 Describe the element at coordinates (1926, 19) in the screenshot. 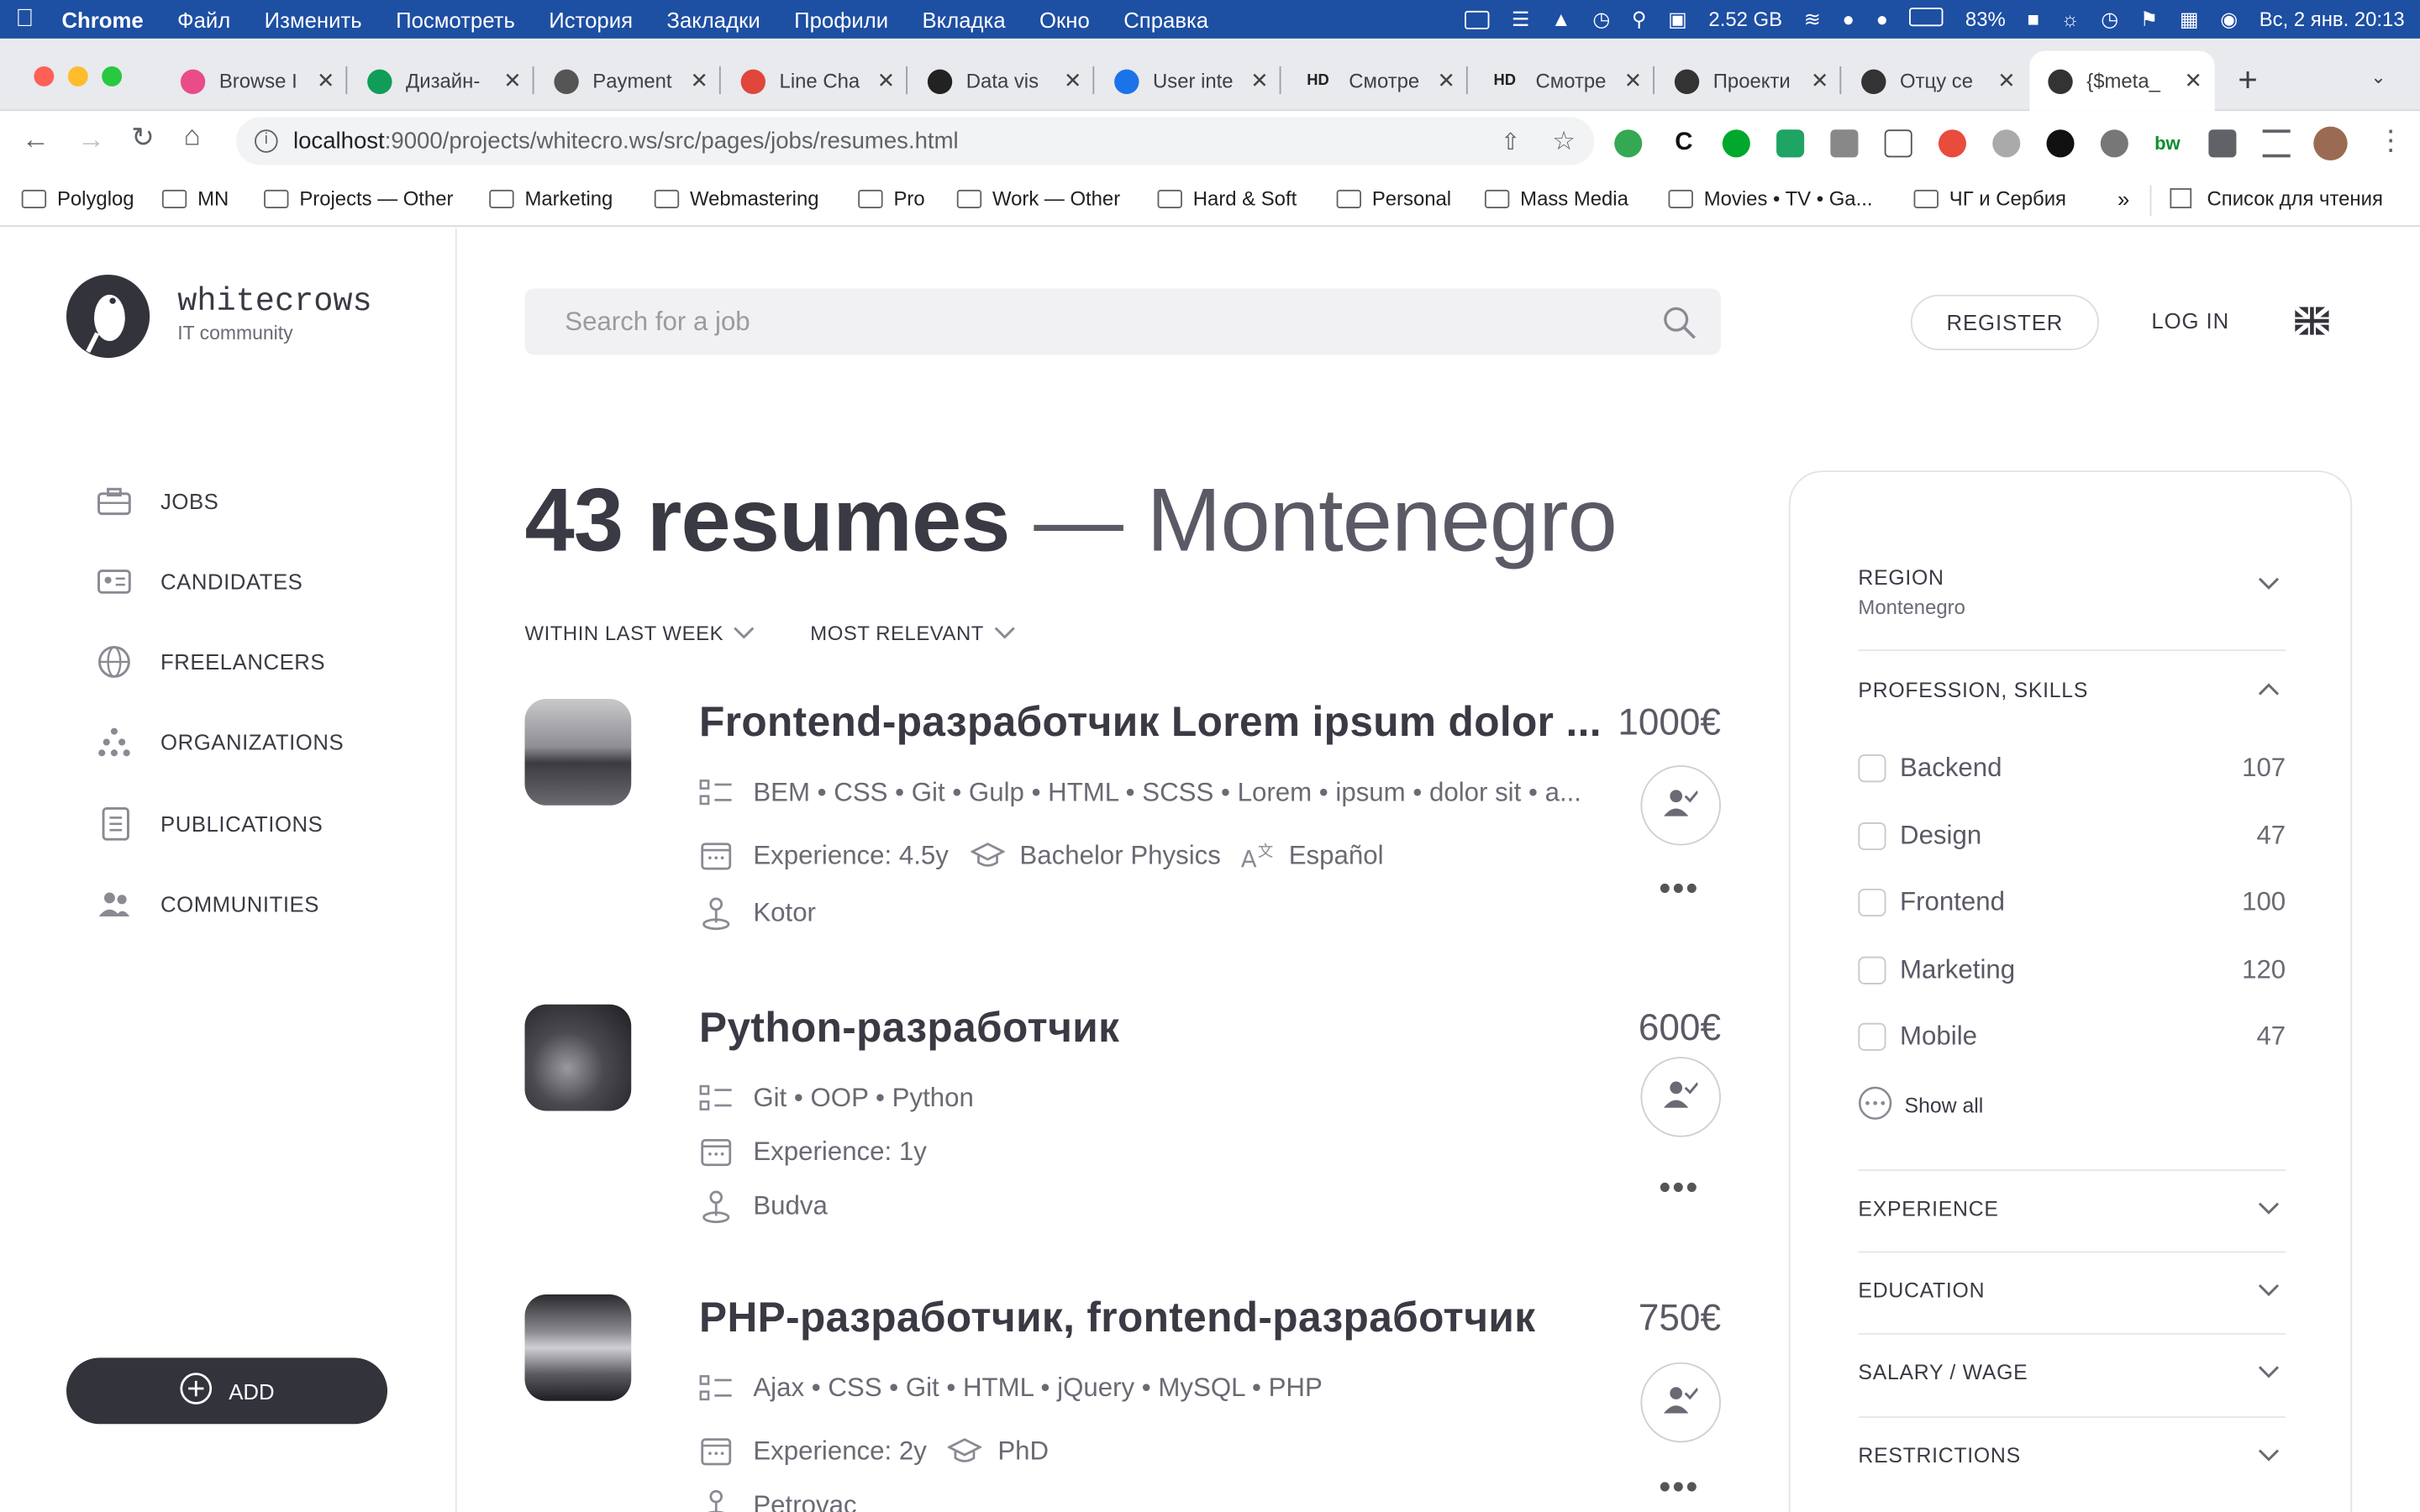

I see `battery-icon` at that location.